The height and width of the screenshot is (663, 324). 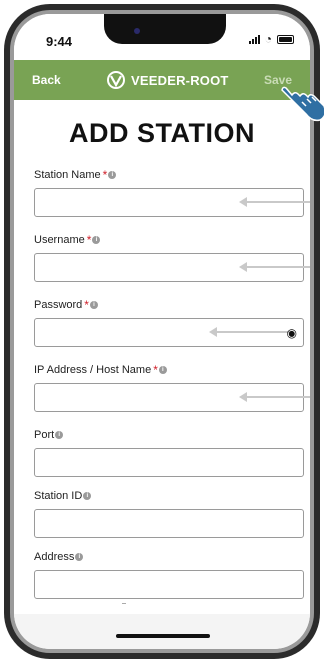 What do you see at coordinates (54, 557) in the screenshot?
I see `address-label: Address` at bounding box center [54, 557].